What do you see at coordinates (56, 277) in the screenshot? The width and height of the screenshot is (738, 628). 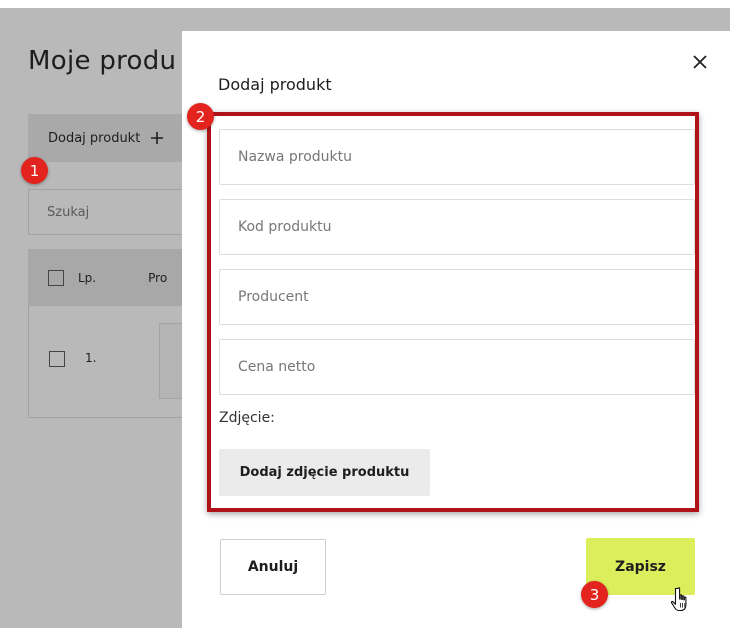 I see `select-all-checkbox` at bounding box center [56, 277].